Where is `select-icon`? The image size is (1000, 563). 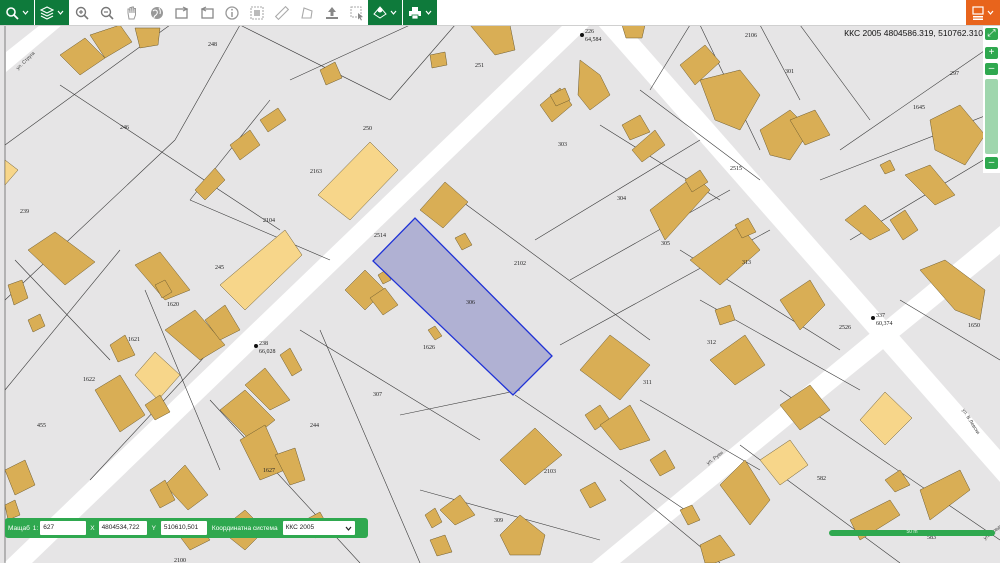 select-icon is located at coordinates (356, 13).